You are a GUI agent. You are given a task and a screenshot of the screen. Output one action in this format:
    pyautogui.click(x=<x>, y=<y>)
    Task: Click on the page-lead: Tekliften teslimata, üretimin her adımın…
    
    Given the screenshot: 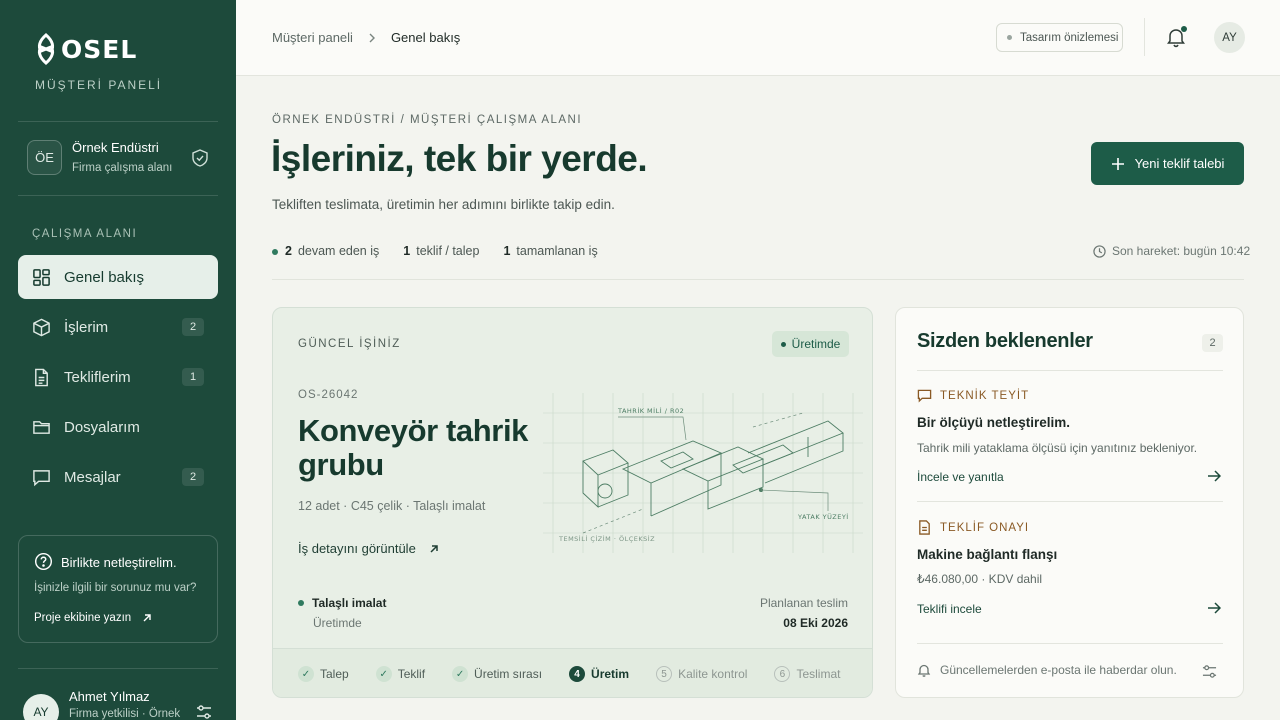 What is the action you would take?
    pyautogui.click(x=443, y=204)
    